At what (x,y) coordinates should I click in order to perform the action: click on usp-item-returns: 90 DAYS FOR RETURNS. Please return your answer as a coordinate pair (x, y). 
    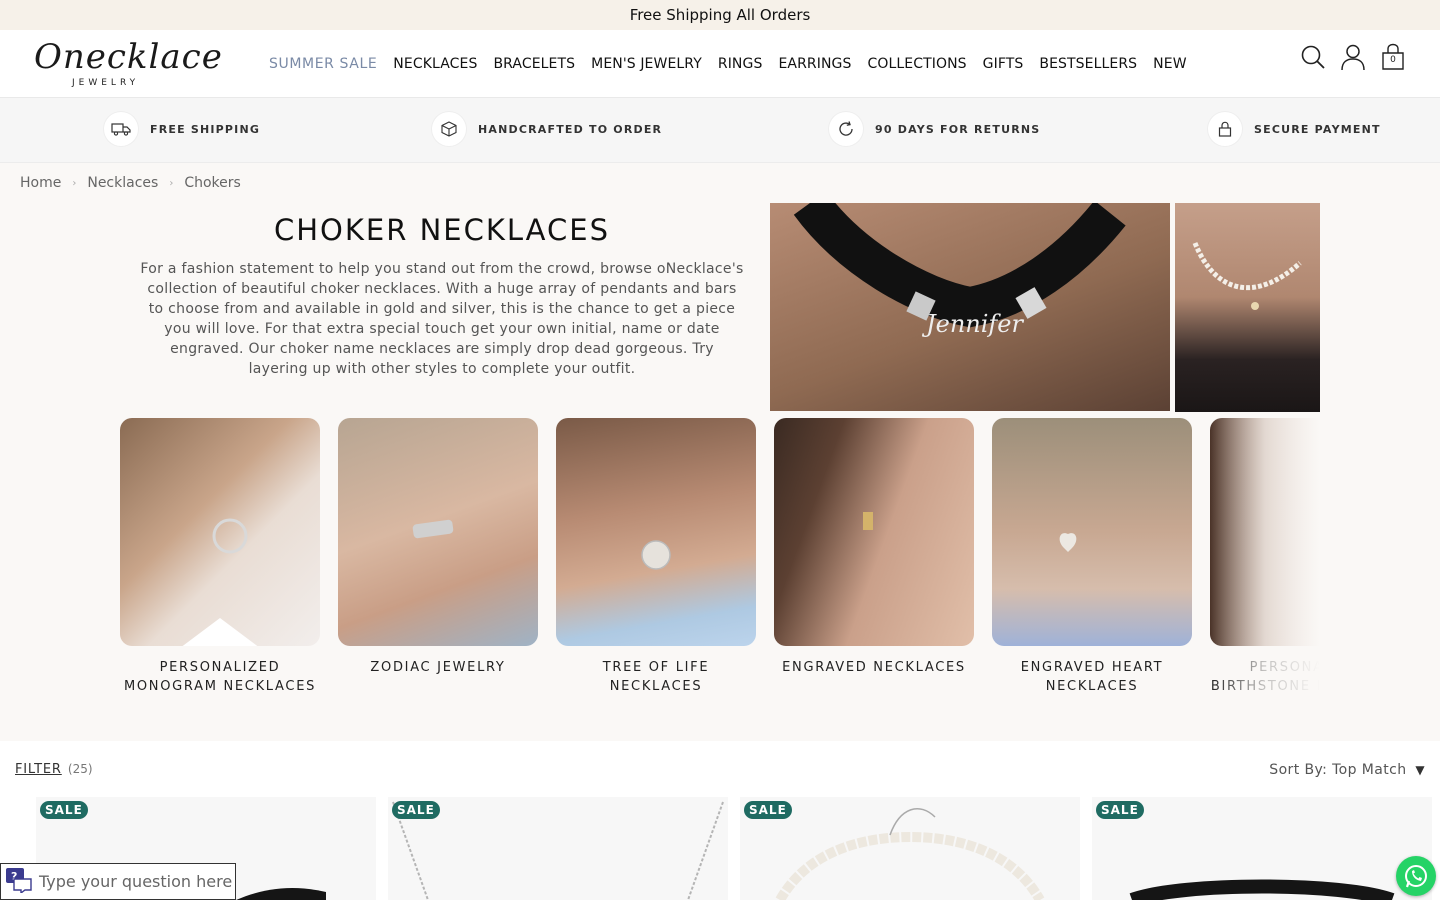
    Looking at the image, I should click on (934, 129).